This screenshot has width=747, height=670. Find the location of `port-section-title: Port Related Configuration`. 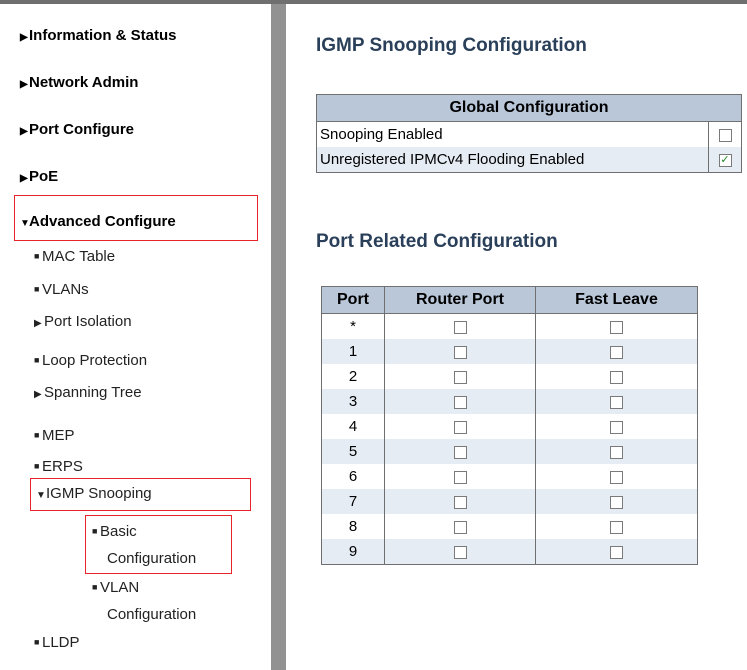

port-section-title: Port Related Configuration is located at coordinates (437, 241).